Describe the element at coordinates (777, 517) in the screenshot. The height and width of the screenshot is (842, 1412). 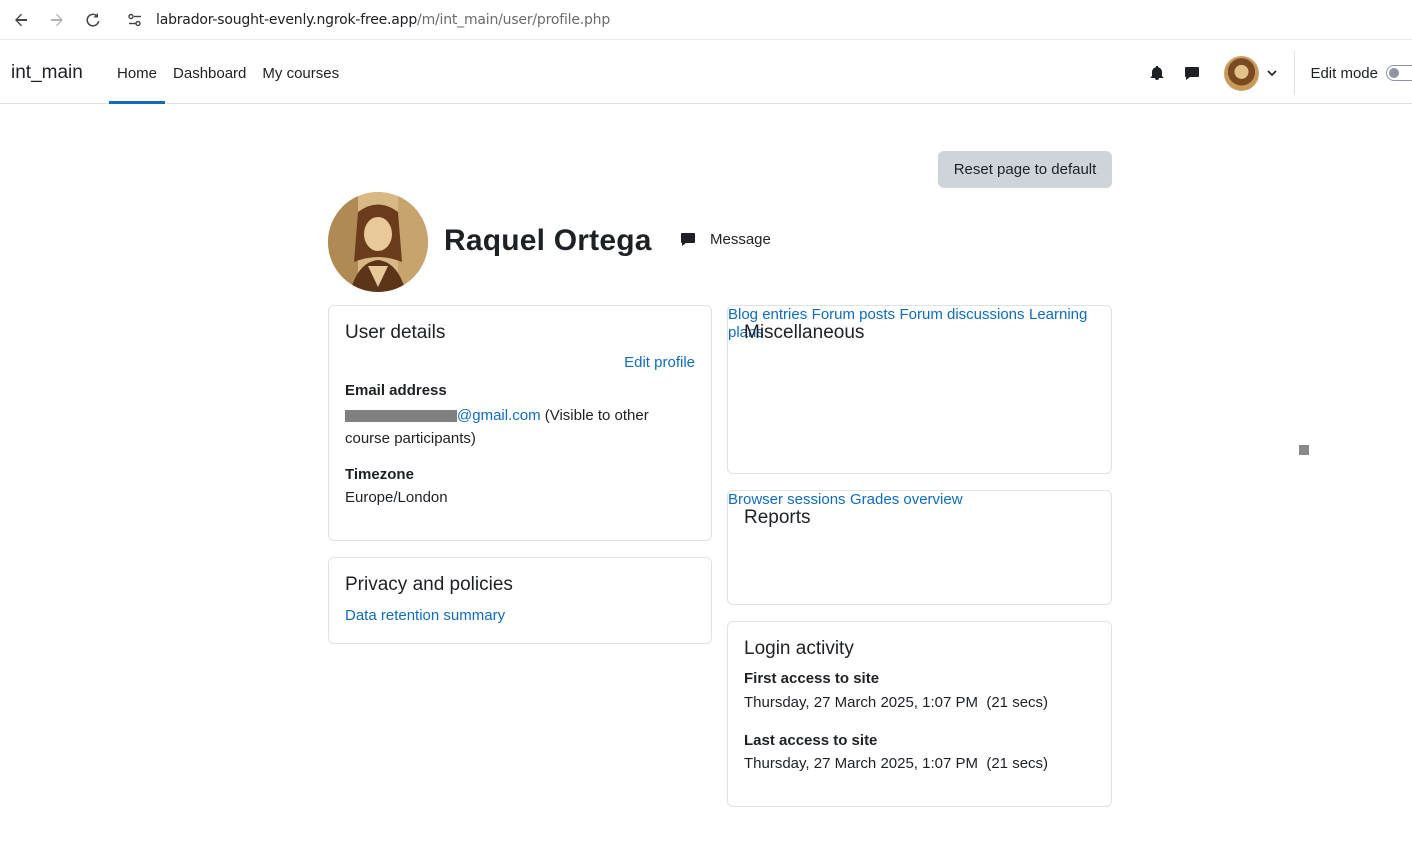
I see `card-title: Reports` at that location.